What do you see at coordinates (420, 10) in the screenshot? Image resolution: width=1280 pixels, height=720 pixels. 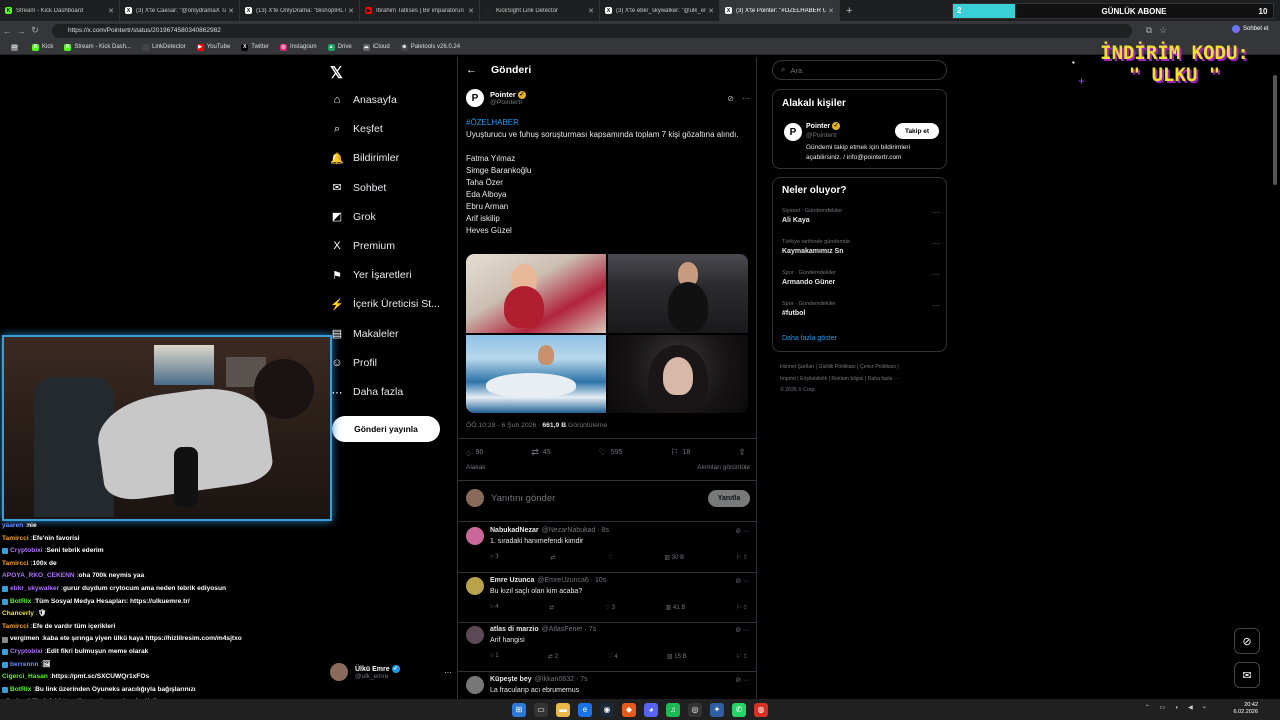 I see `browser-tab: ▶ İbrahim Tatlıses | Bir imparatorun ✕` at bounding box center [420, 10].